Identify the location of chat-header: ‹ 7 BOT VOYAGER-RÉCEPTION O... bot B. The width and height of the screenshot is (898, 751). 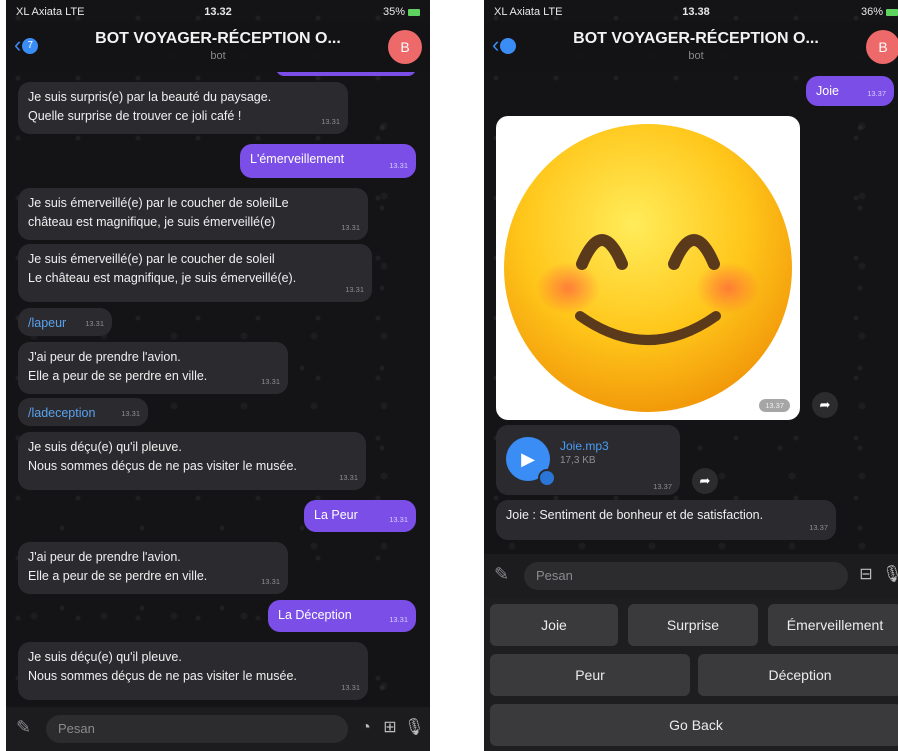
(218, 47).